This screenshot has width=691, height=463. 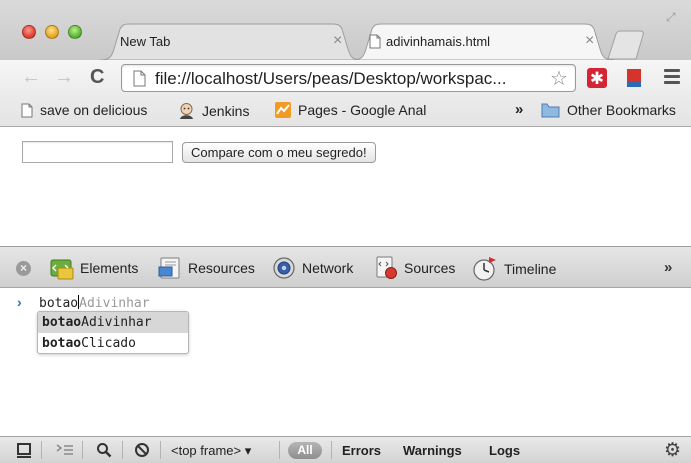 What do you see at coordinates (484, 269) in the screenshot?
I see `timeline-icon` at bounding box center [484, 269].